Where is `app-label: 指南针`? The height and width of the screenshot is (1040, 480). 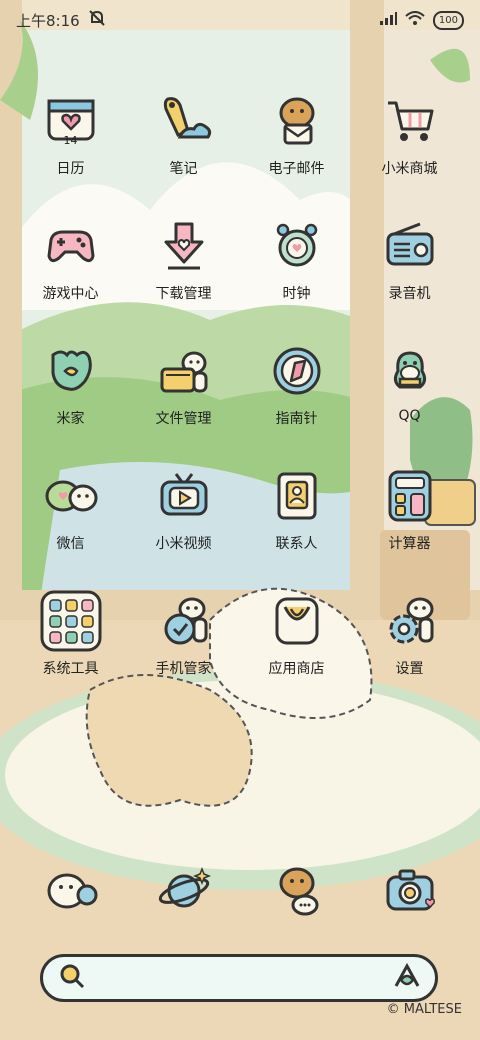 app-label: 指南针 is located at coordinates (296, 419).